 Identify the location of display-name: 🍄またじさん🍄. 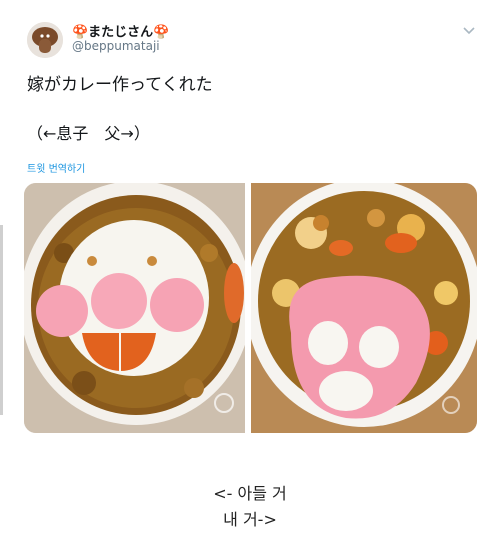
(120, 30).